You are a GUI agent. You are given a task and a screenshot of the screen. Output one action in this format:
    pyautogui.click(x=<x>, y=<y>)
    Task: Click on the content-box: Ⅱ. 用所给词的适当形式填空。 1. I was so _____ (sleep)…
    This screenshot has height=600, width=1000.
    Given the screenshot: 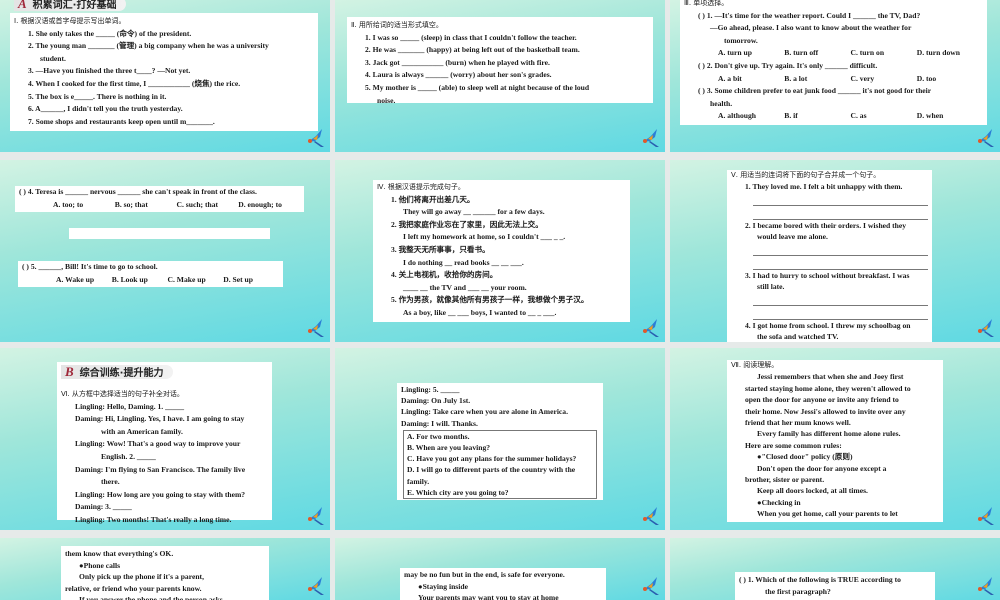 What is the action you would take?
    pyautogui.click(x=500, y=61)
    